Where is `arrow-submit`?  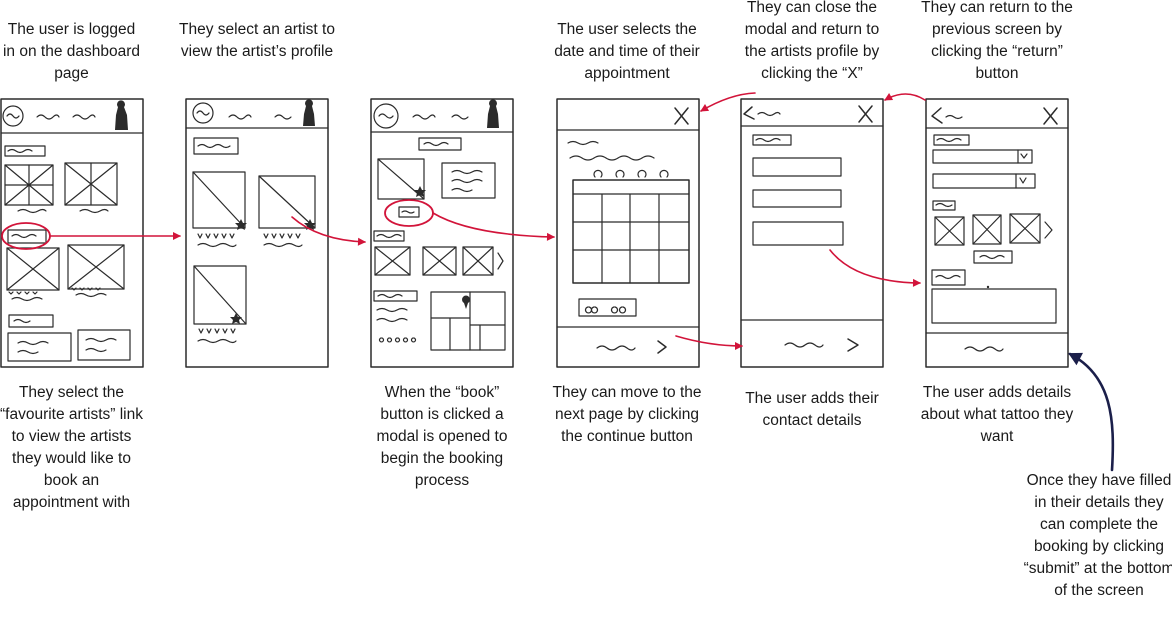 arrow-submit is located at coordinates (1091, 412).